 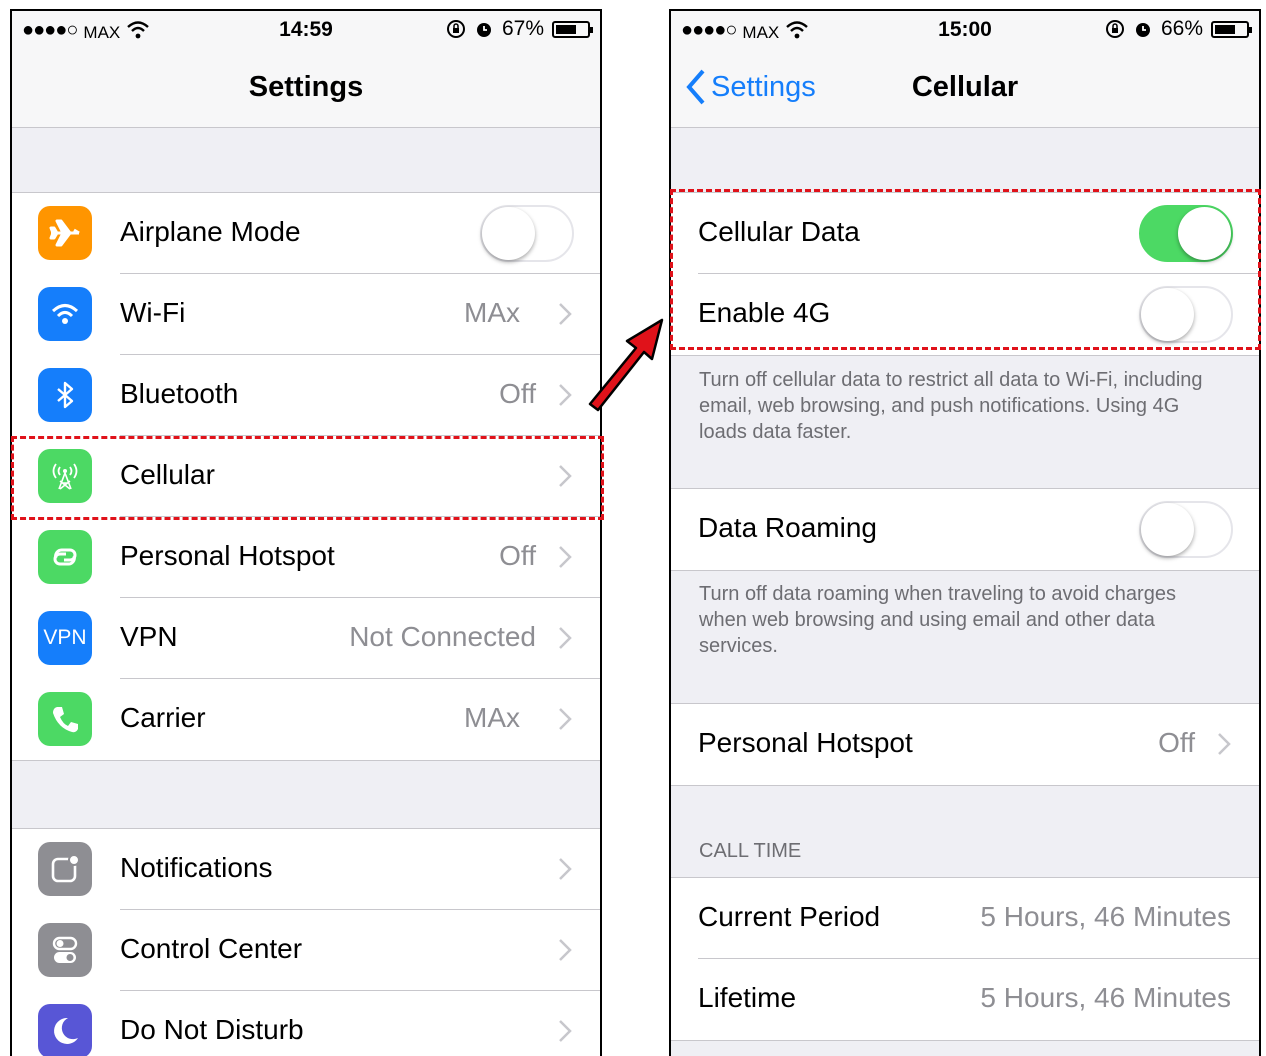 I want to click on battery-percent: 66%, so click(x=1181, y=28).